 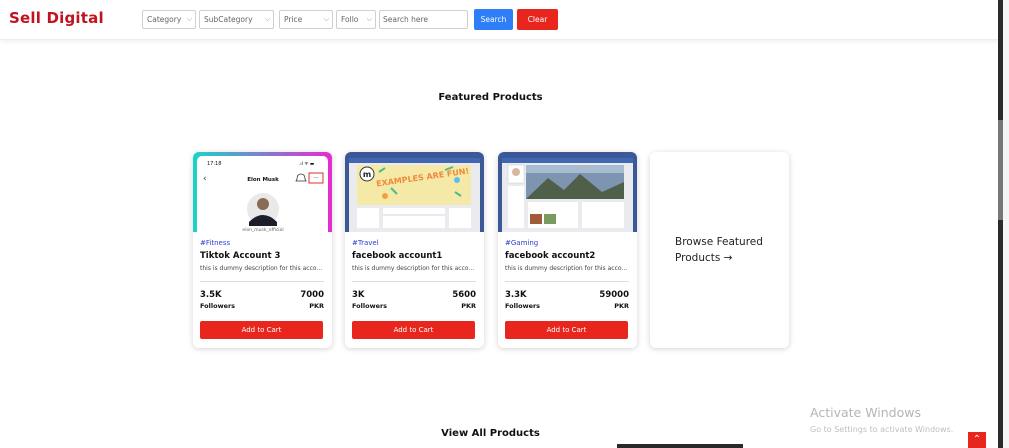 I want to click on followers-select-value: Follo, so click(x=350, y=19).